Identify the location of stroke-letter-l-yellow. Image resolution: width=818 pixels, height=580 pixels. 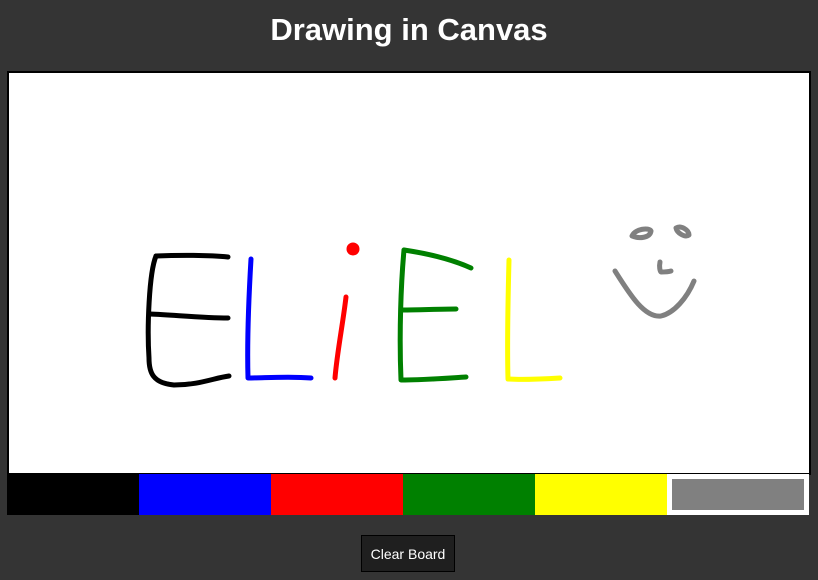
(534, 319).